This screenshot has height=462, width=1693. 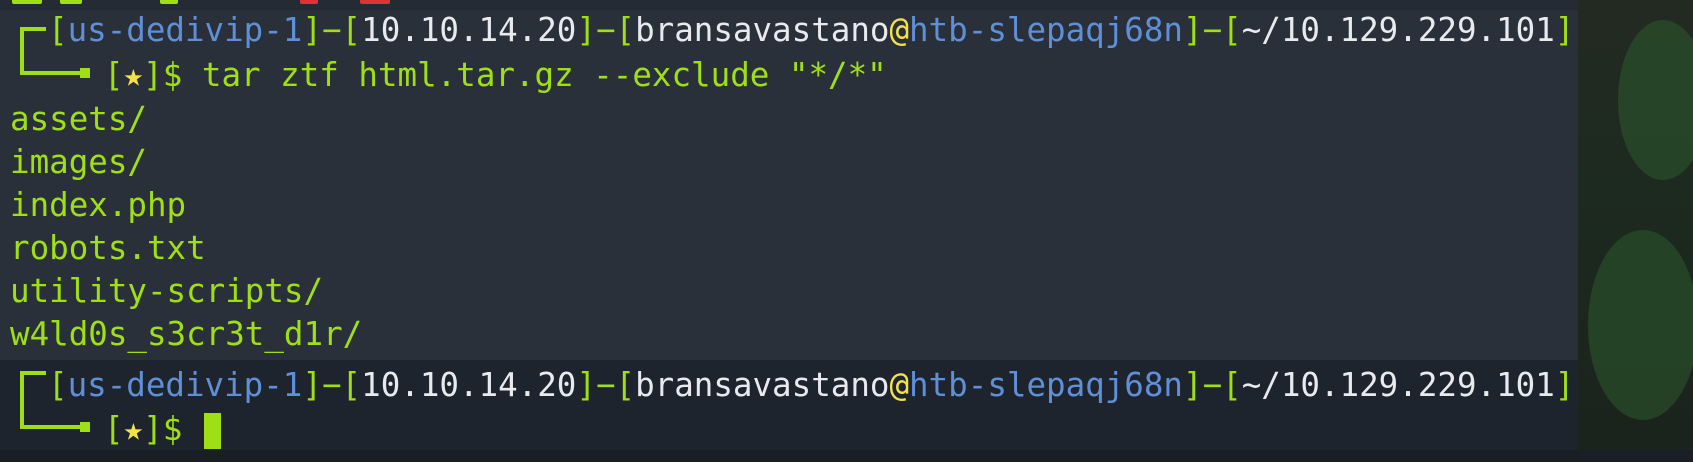 I want to click on previous-output-strip, so click(x=789, y=5).